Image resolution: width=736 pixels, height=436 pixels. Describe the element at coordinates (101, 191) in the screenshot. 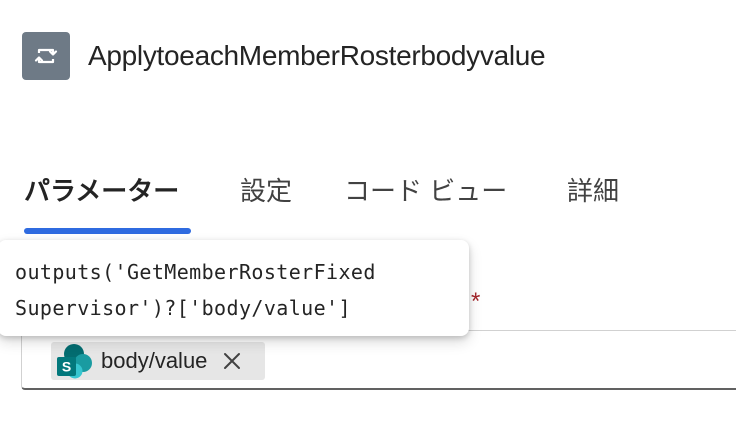

I see `tab-parameters: パラメーター` at that location.